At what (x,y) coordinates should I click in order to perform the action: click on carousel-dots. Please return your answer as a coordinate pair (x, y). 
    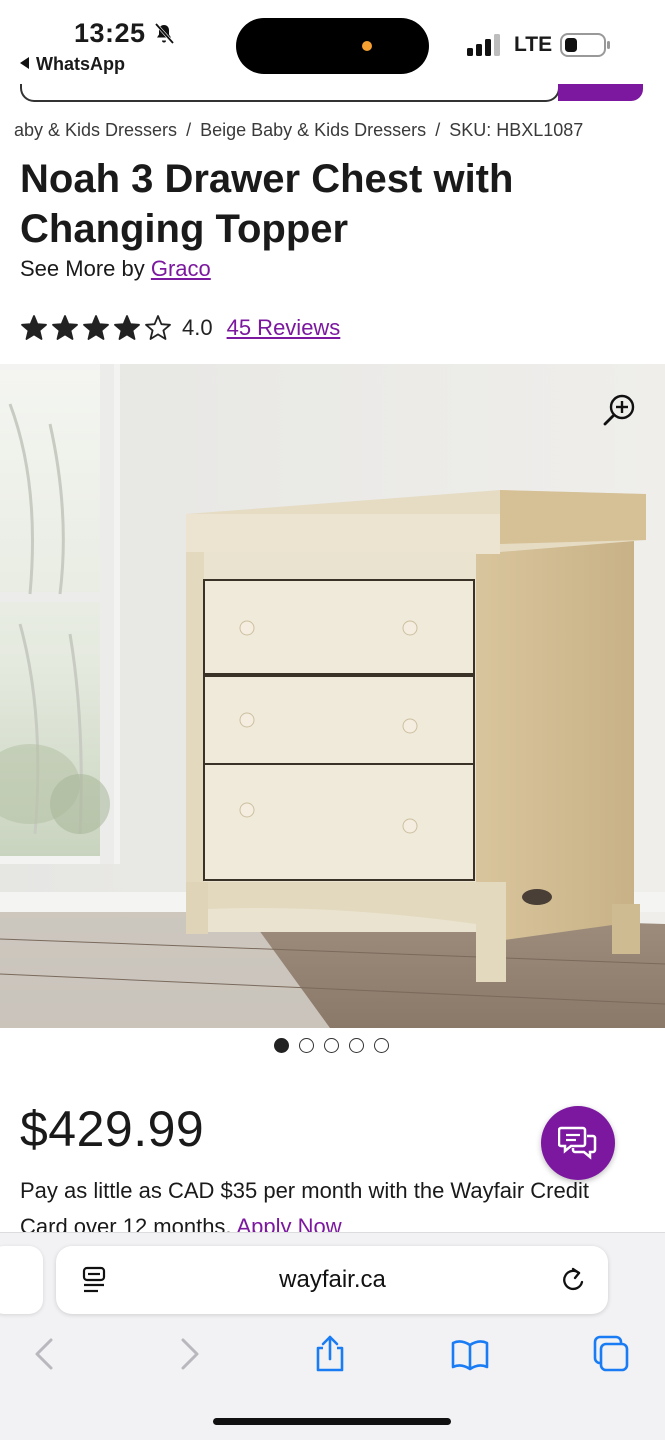
    Looking at the image, I should click on (331, 1045).